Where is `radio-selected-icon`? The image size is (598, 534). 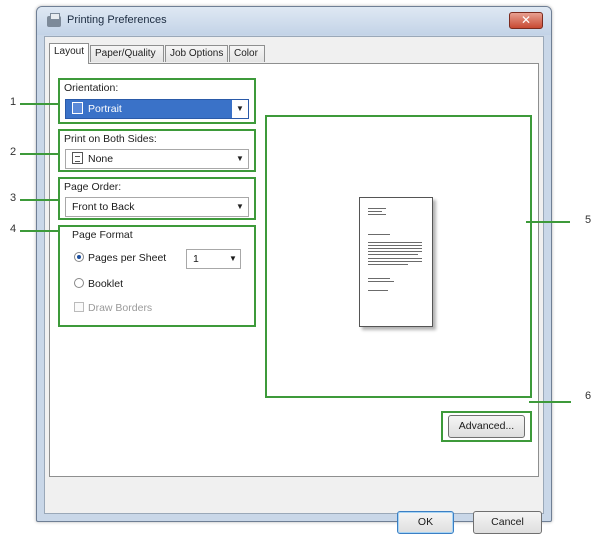
radio-selected-icon is located at coordinates (79, 257).